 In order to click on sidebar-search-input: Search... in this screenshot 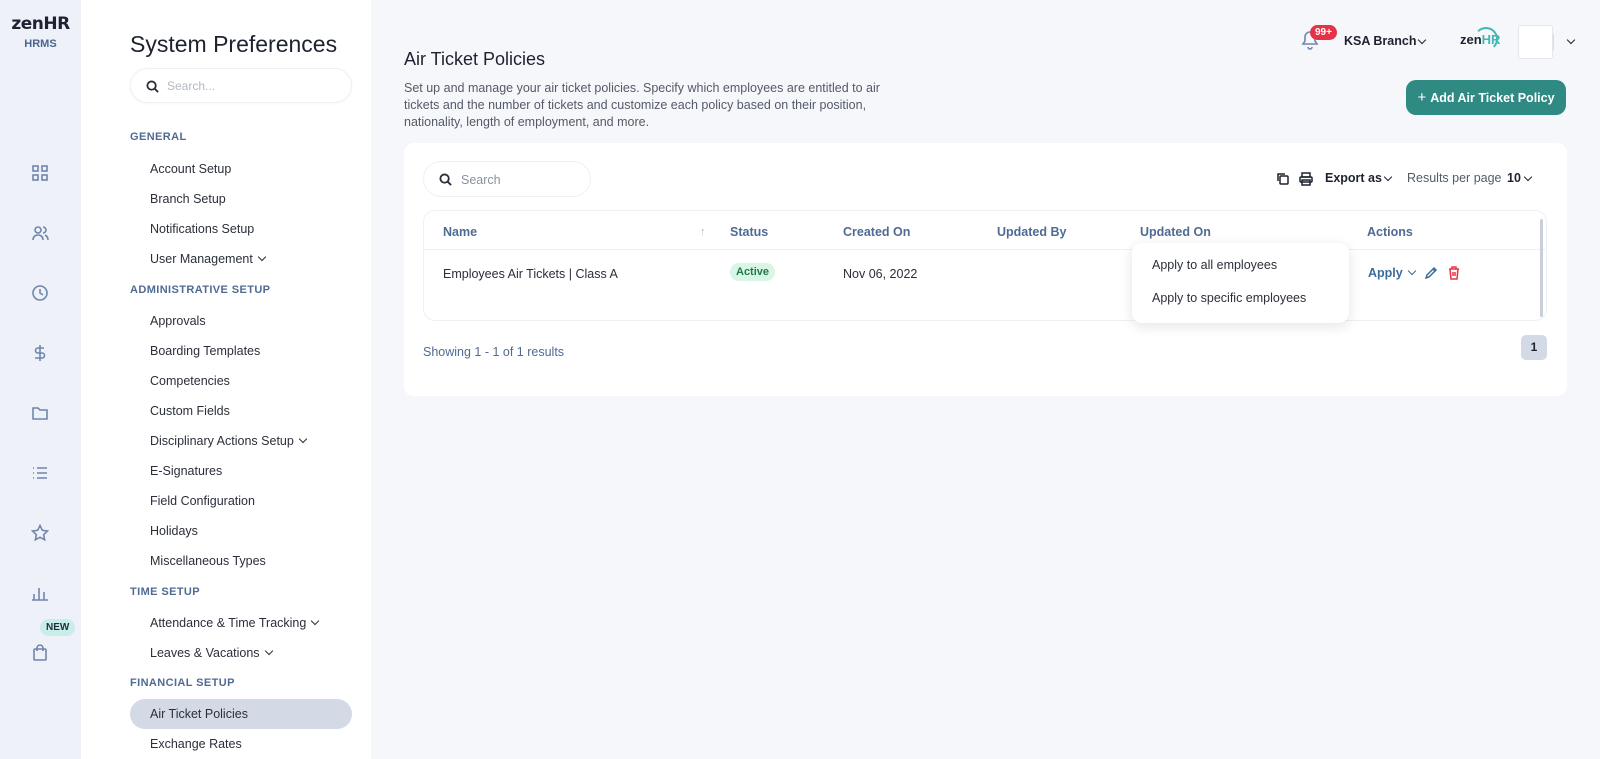, I will do `click(241, 85)`.